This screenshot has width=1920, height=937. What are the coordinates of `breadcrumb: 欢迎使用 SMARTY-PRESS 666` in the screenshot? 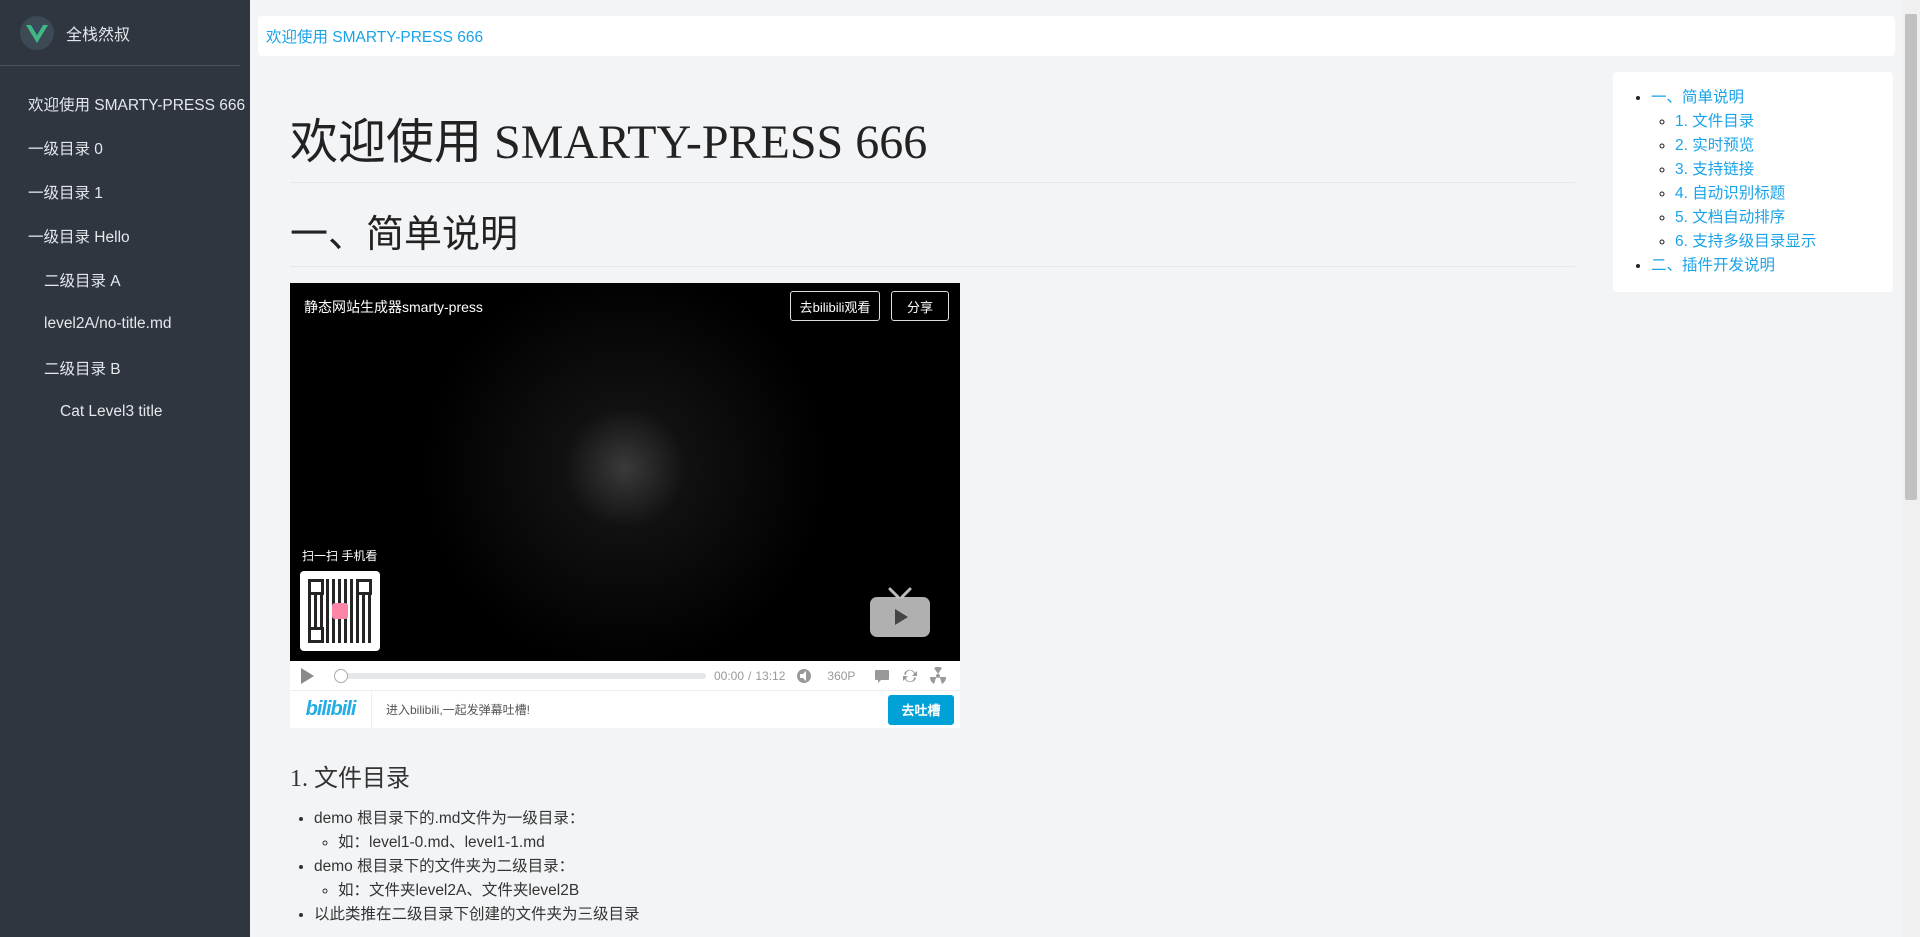 It's located at (1076, 36).